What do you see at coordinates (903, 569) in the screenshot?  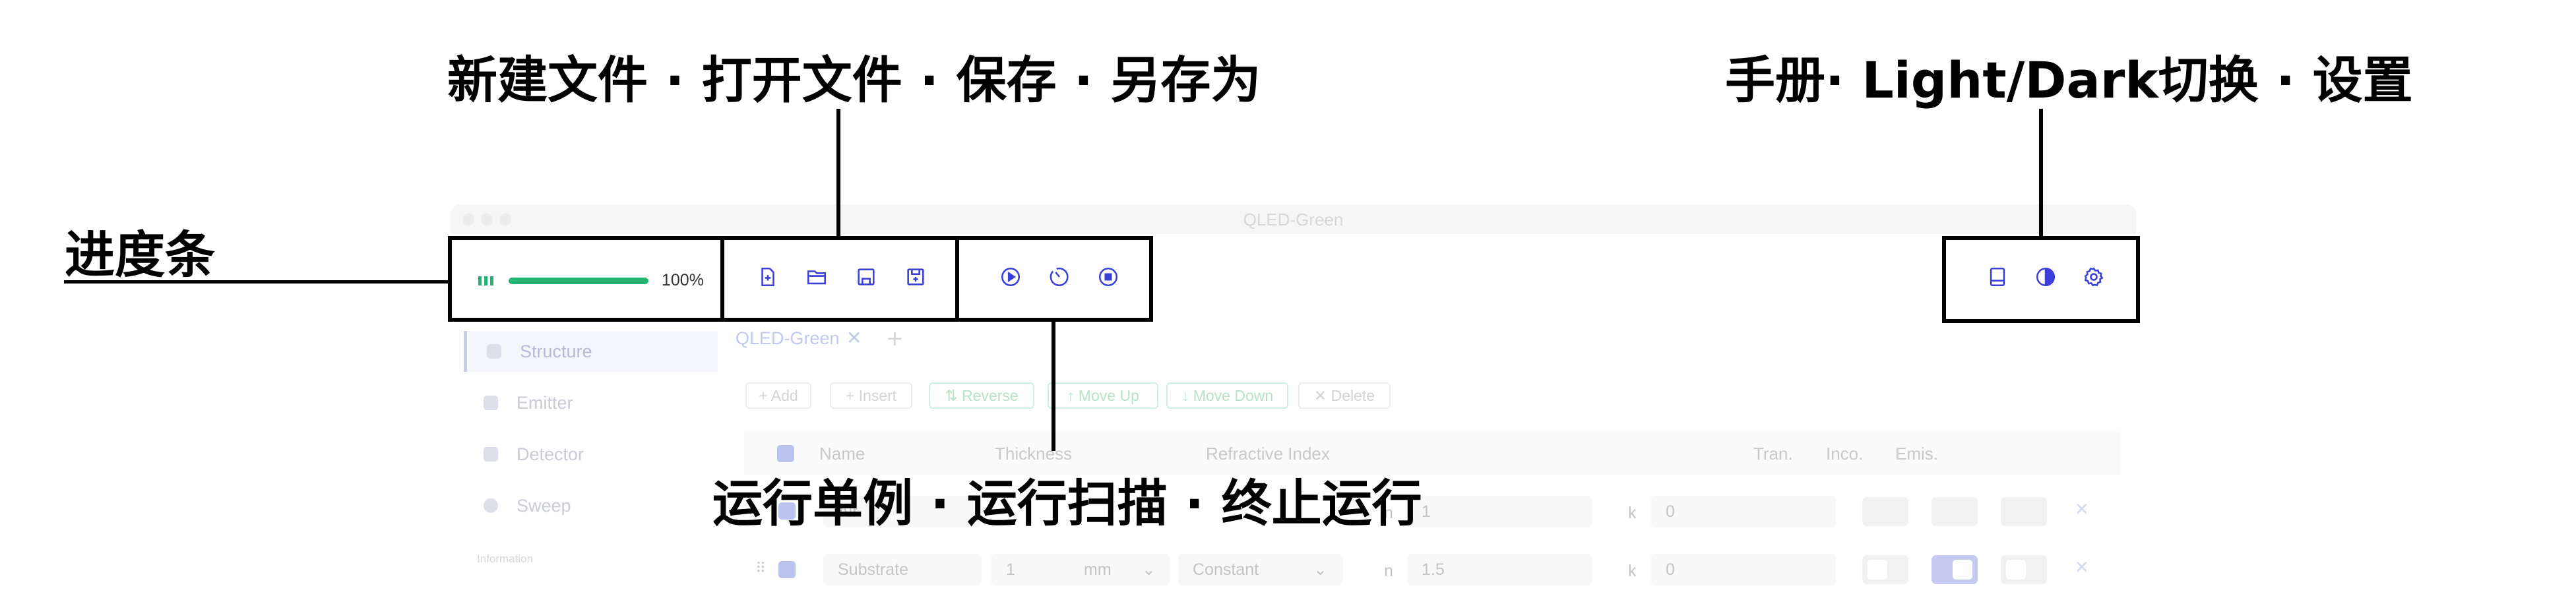 I see `layer-name-field: Substrate` at bounding box center [903, 569].